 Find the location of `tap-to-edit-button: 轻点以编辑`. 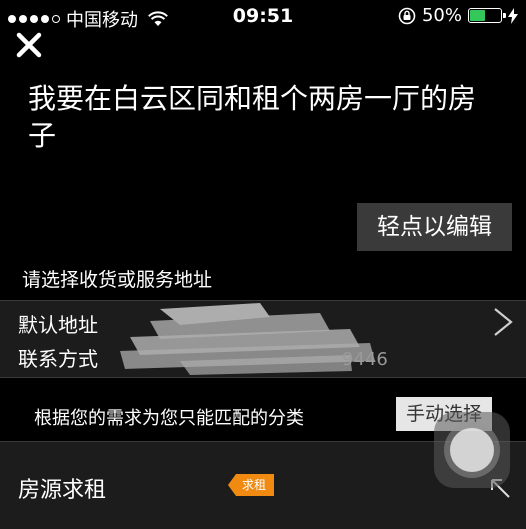

tap-to-edit-button: 轻点以编辑 is located at coordinates (434, 227).